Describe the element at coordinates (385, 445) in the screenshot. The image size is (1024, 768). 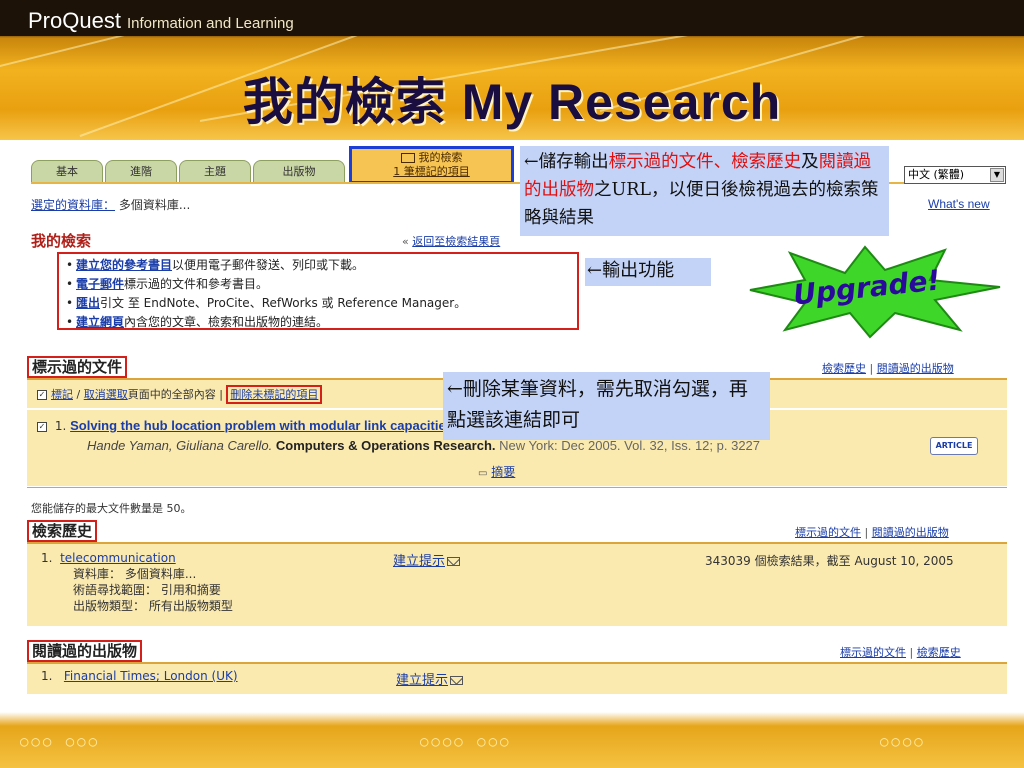
I see `article-journal: Computers & Operations Research.` at that location.